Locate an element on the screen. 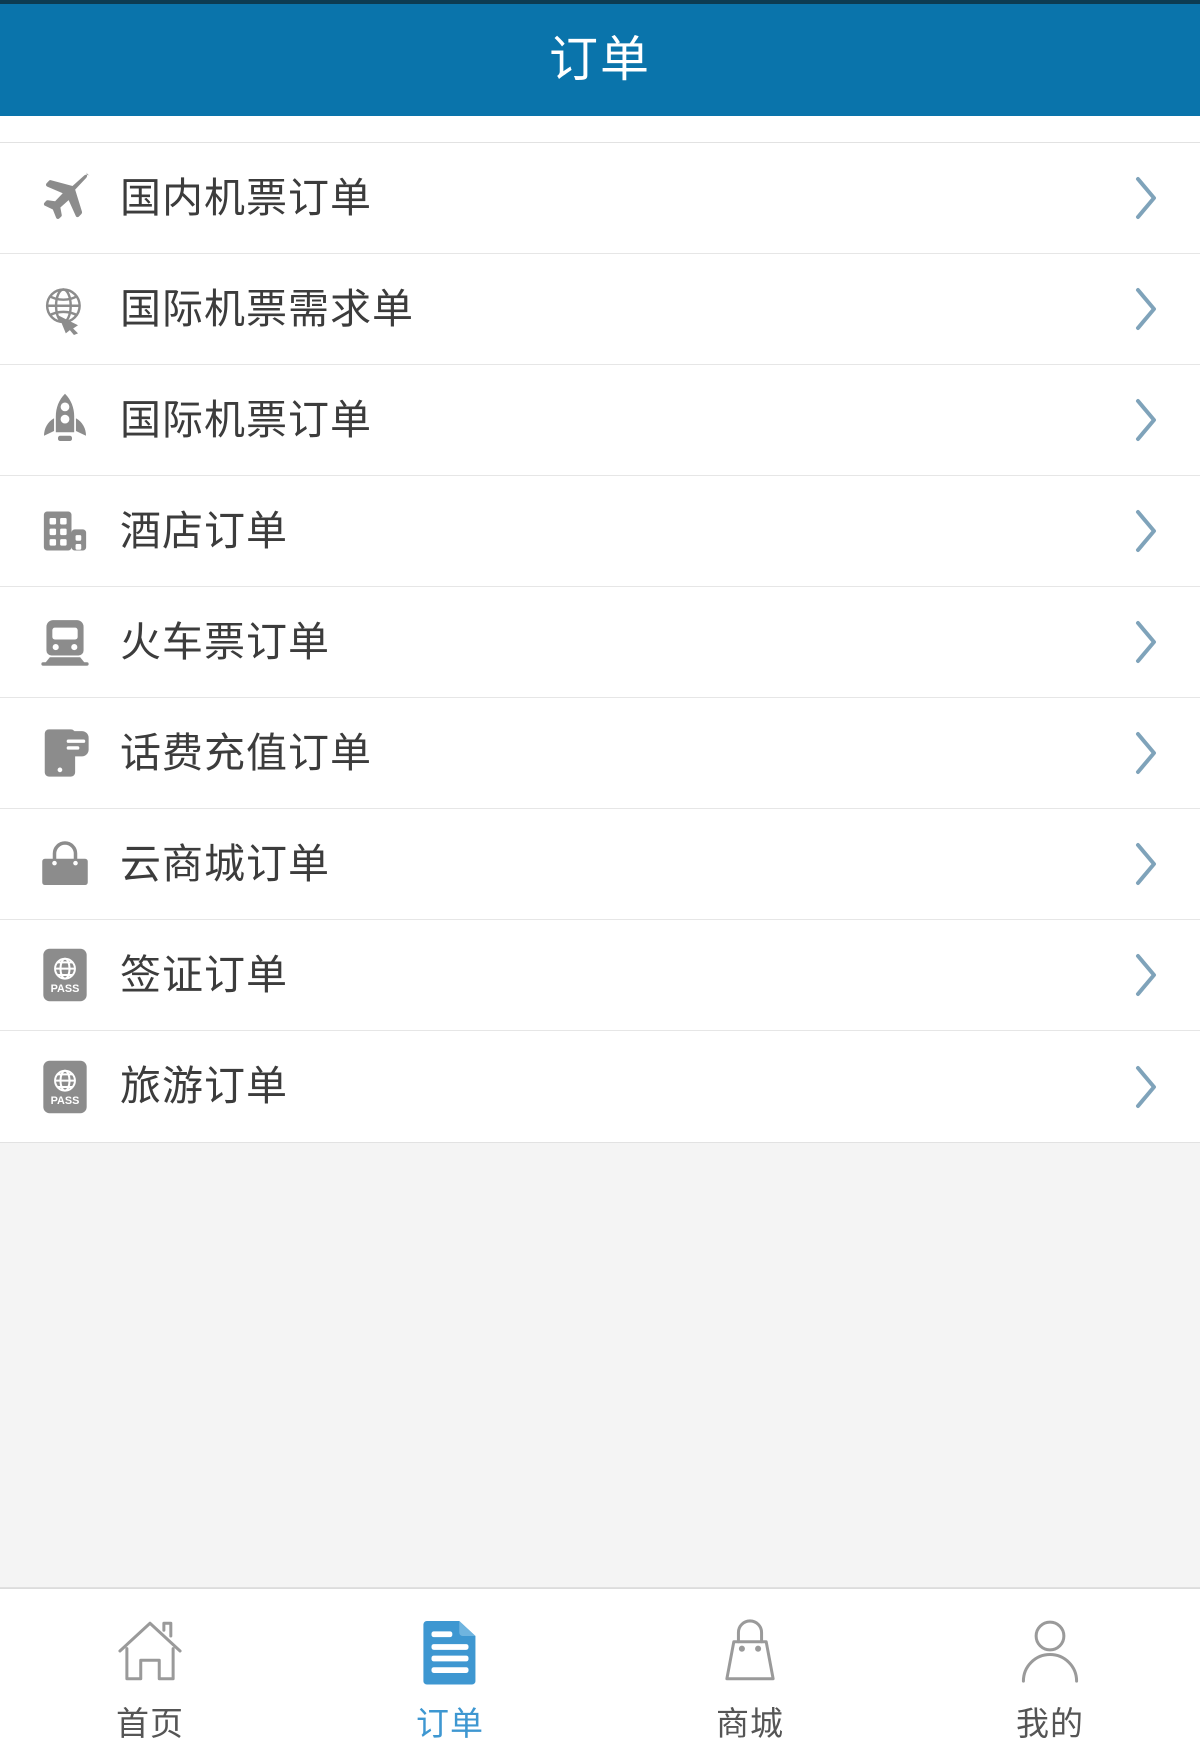 This screenshot has width=1200, height=1750. globe-arrow-icon is located at coordinates (65, 309).